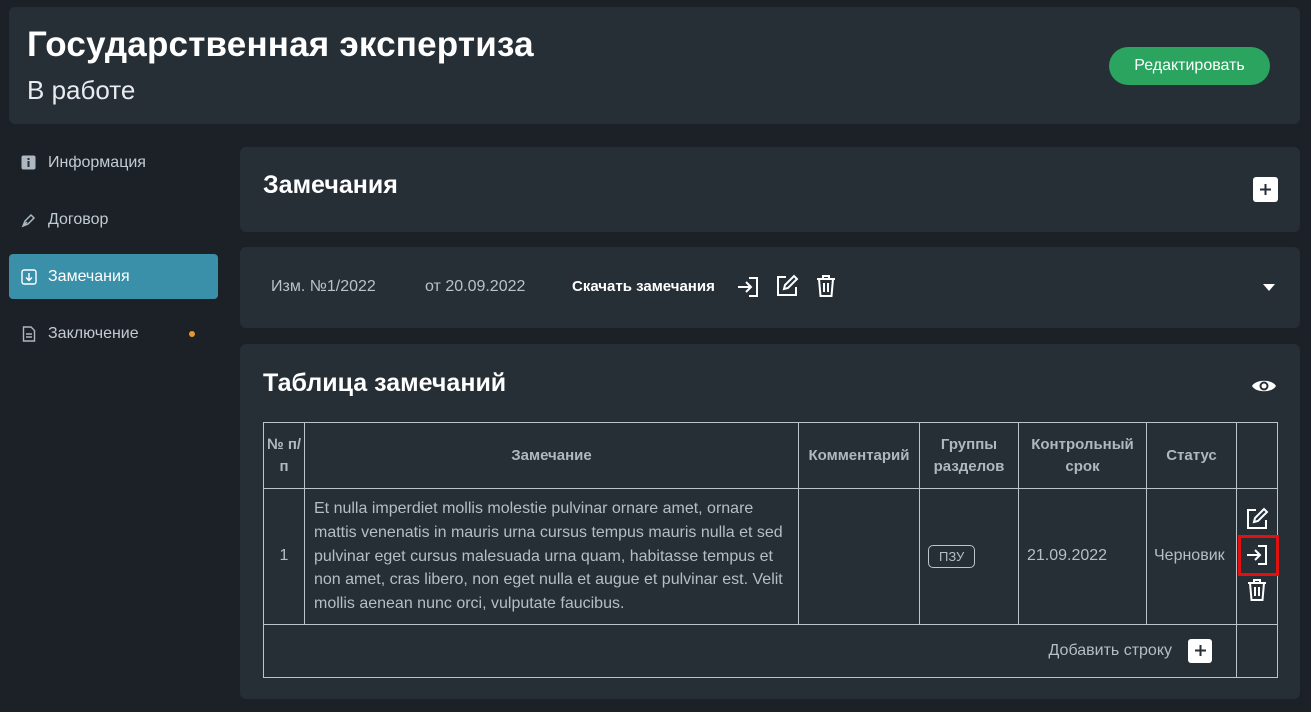 The height and width of the screenshot is (712, 1311). What do you see at coordinates (28, 333) in the screenshot?
I see `document-icon` at bounding box center [28, 333].